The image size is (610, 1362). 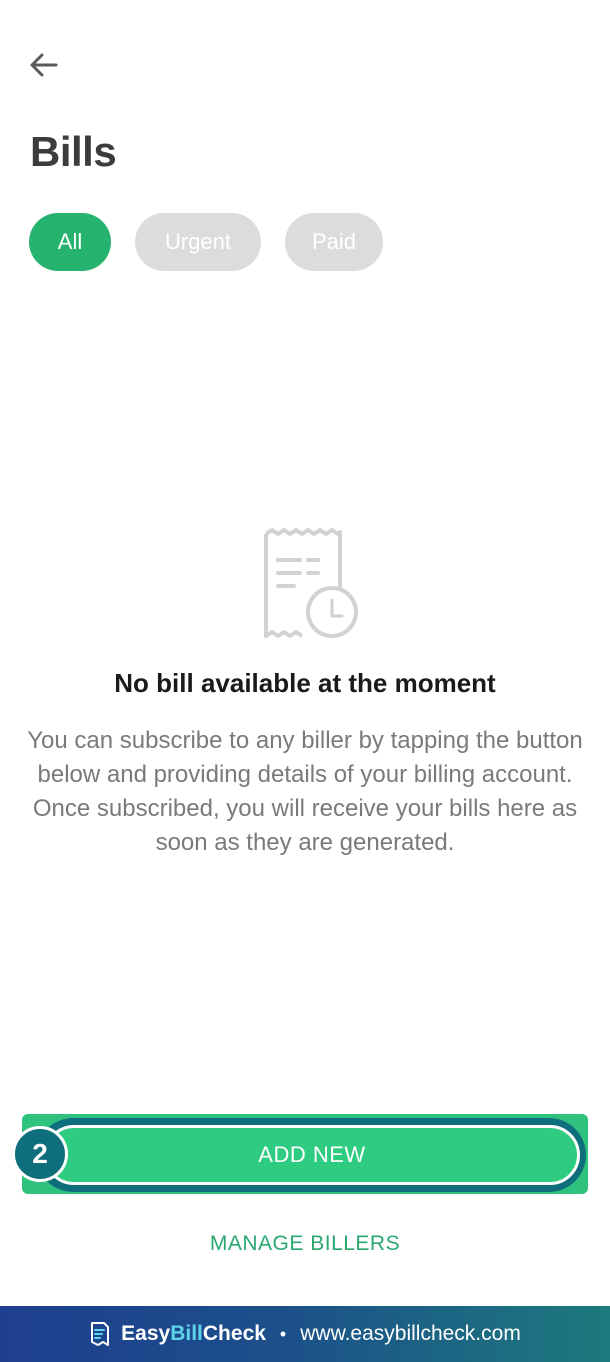 I want to click on manage-billers-button: MANAGE BILLERS, so click(x=305, y=1244).